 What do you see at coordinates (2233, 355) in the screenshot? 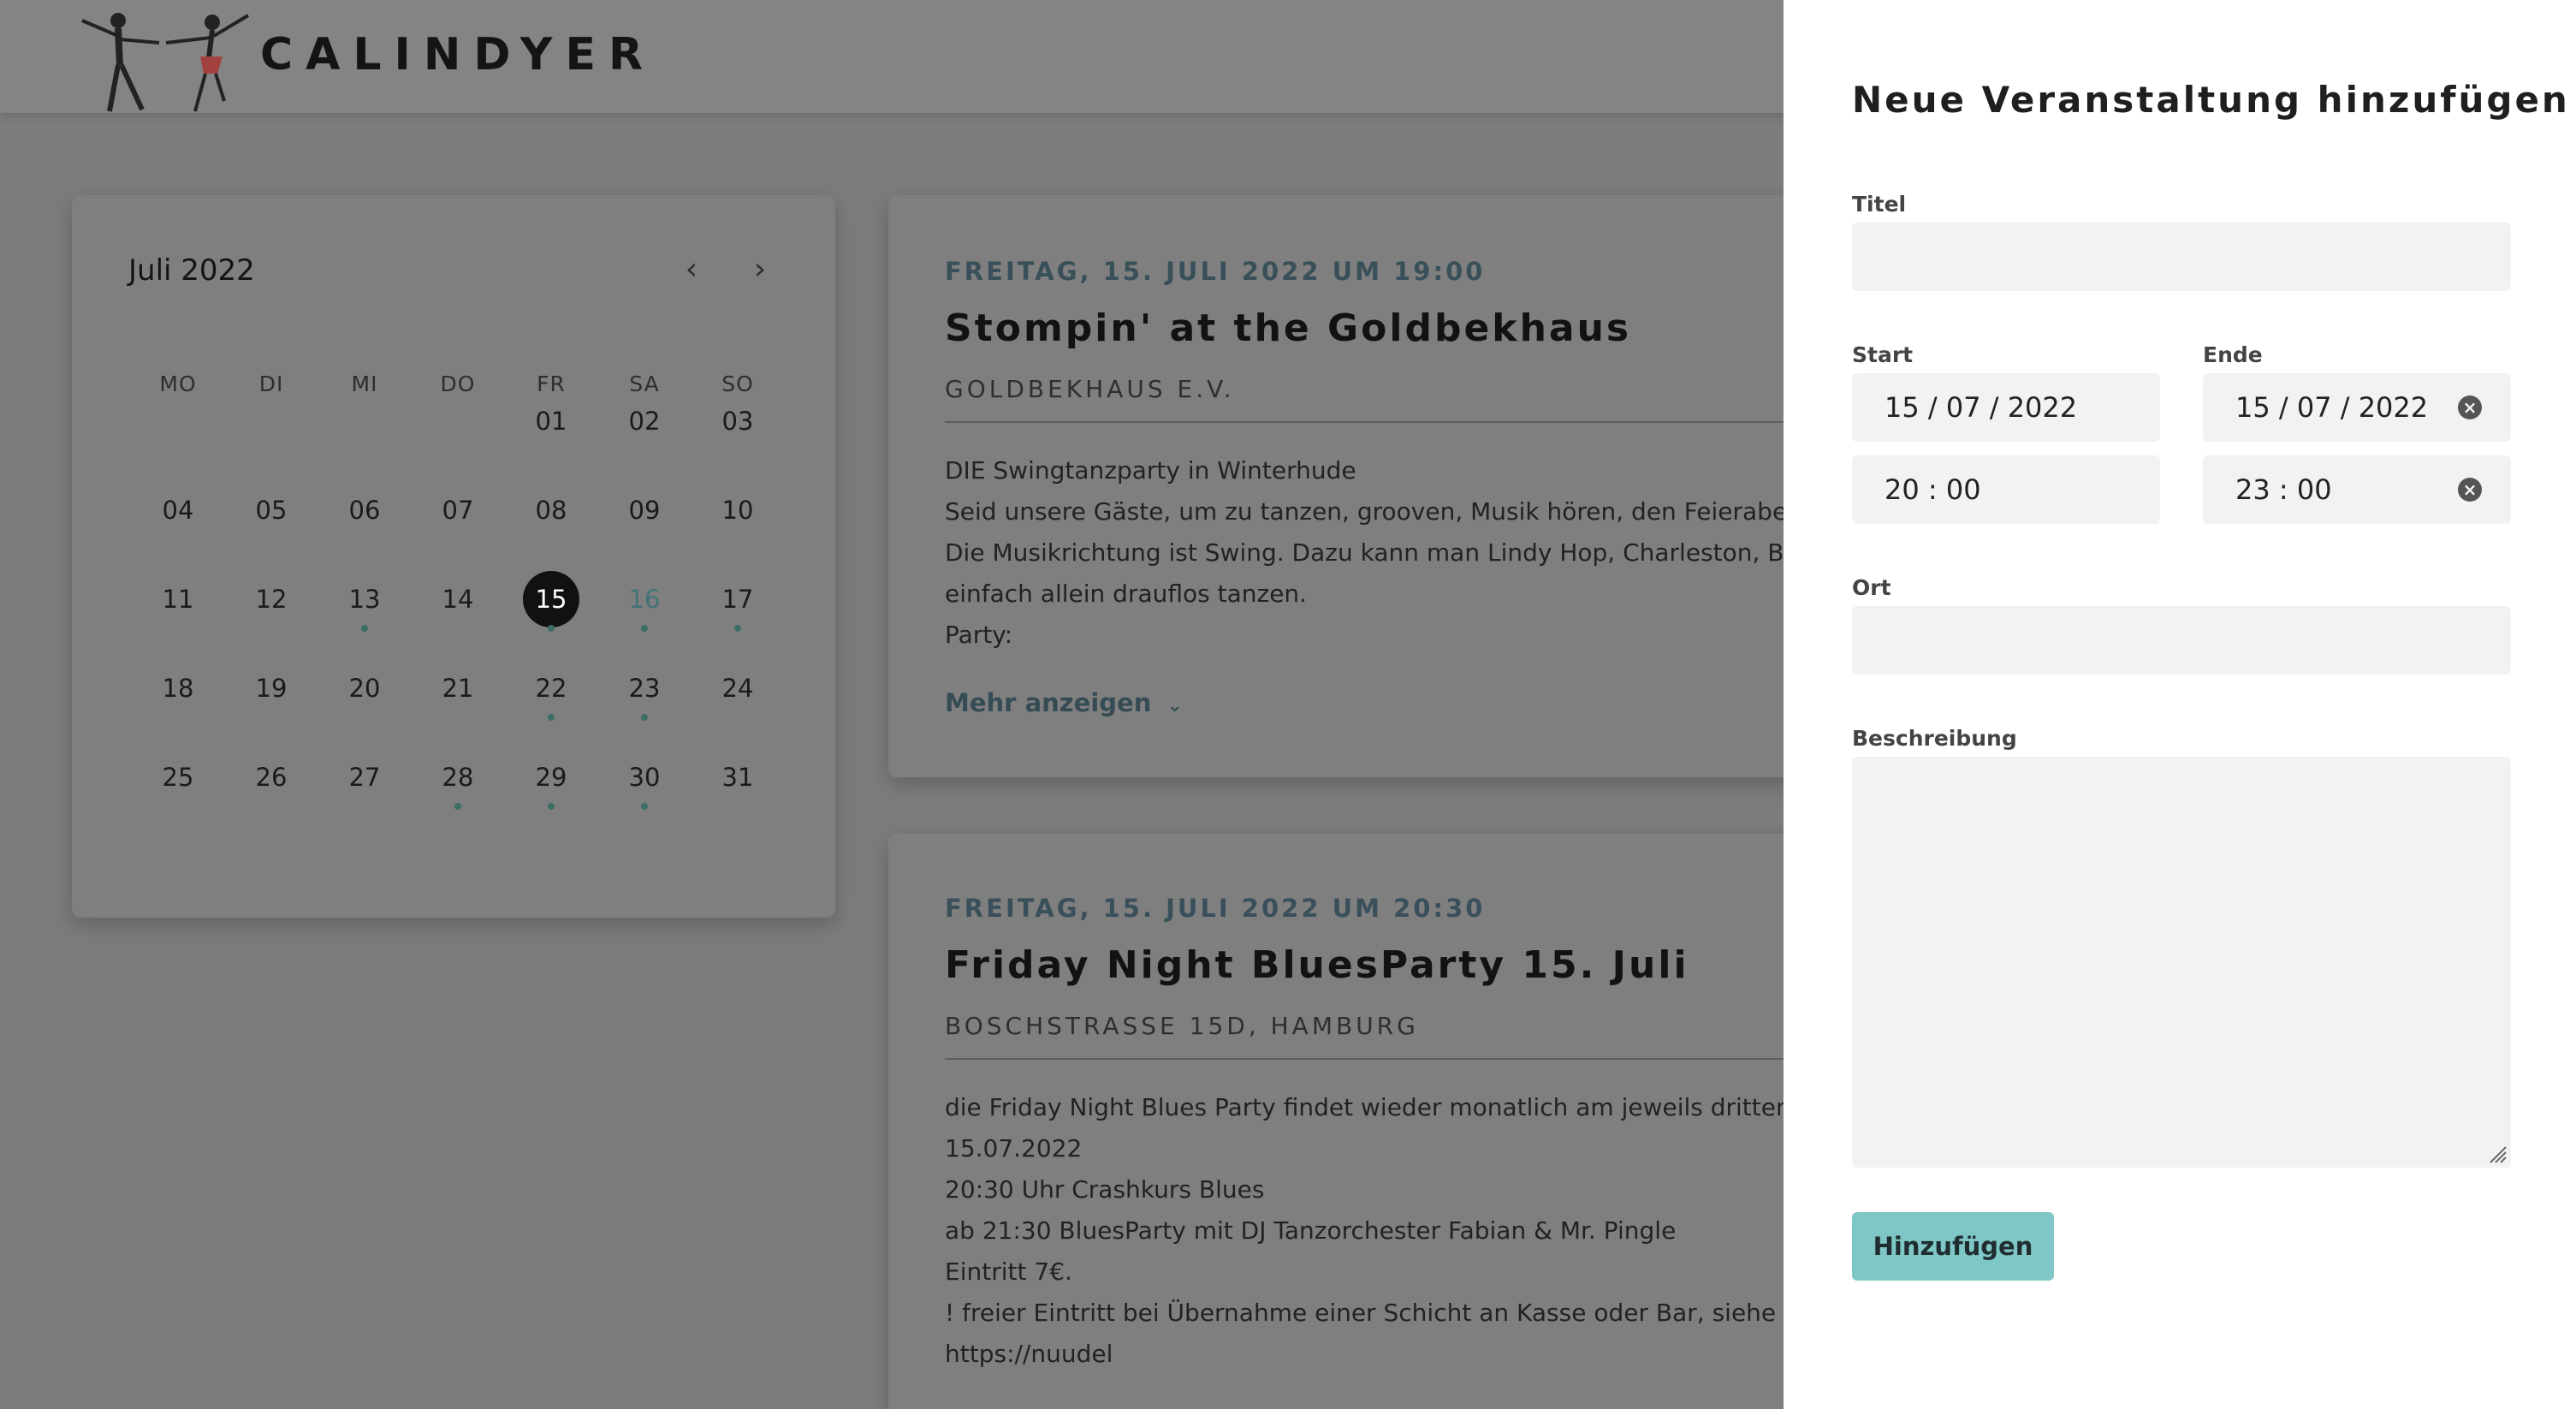
I see `end-label: Ende` at bounding box center [2233, 355].